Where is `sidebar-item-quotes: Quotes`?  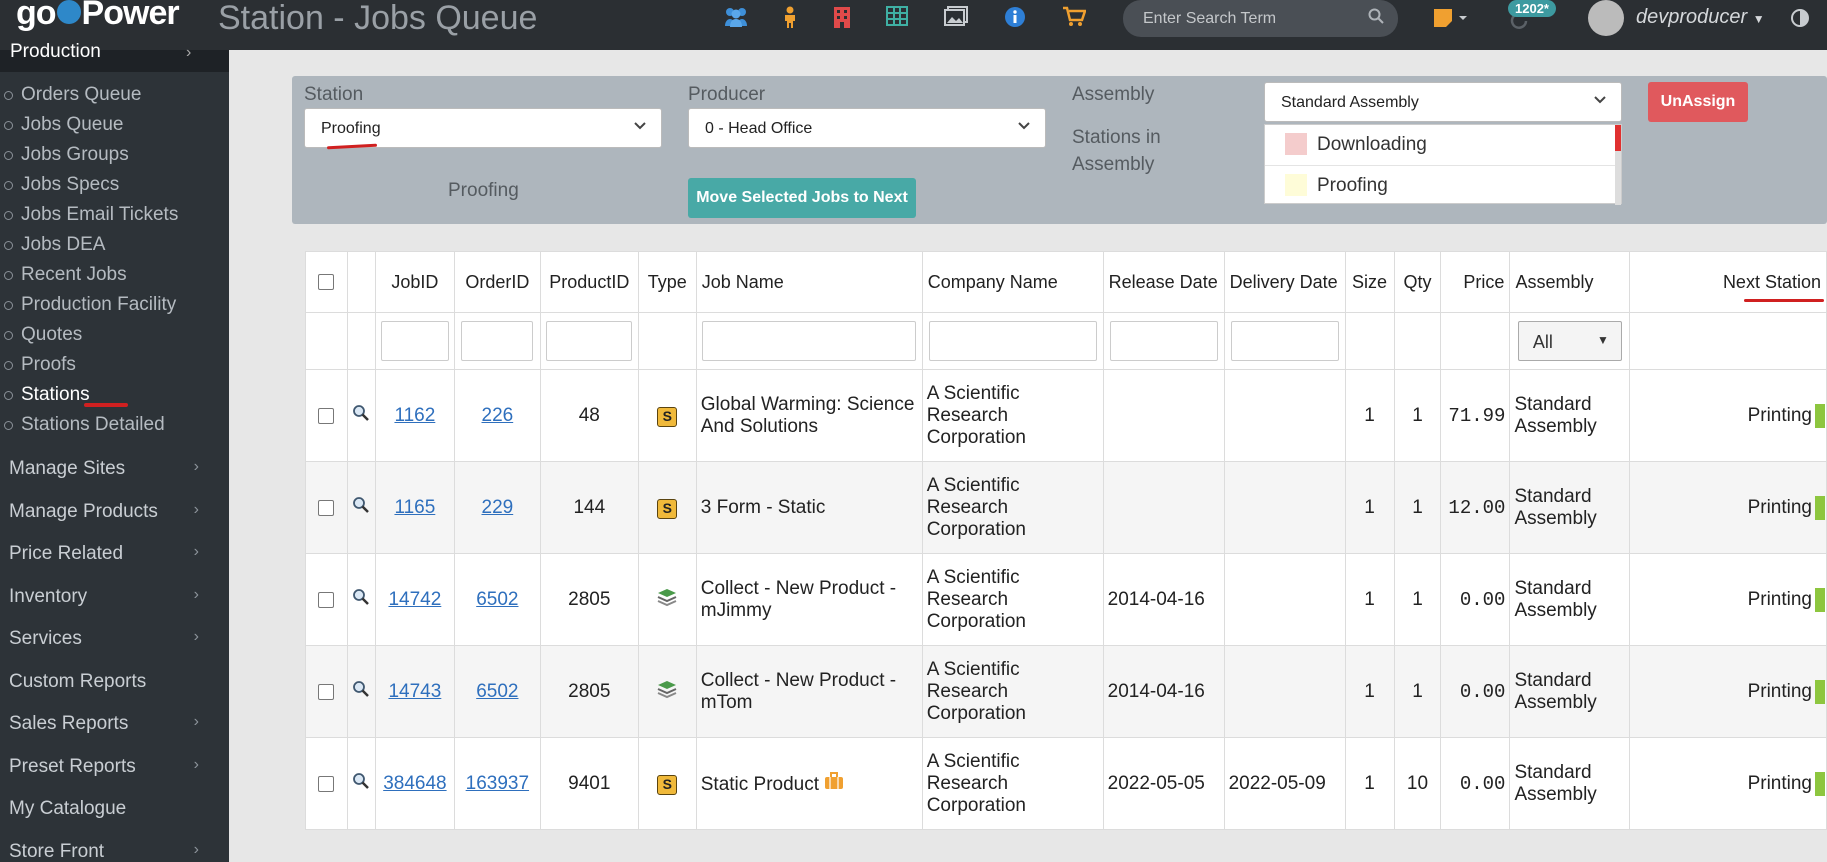
sidebar-item-quotes: Quotes is located at coordinates (114, 335).